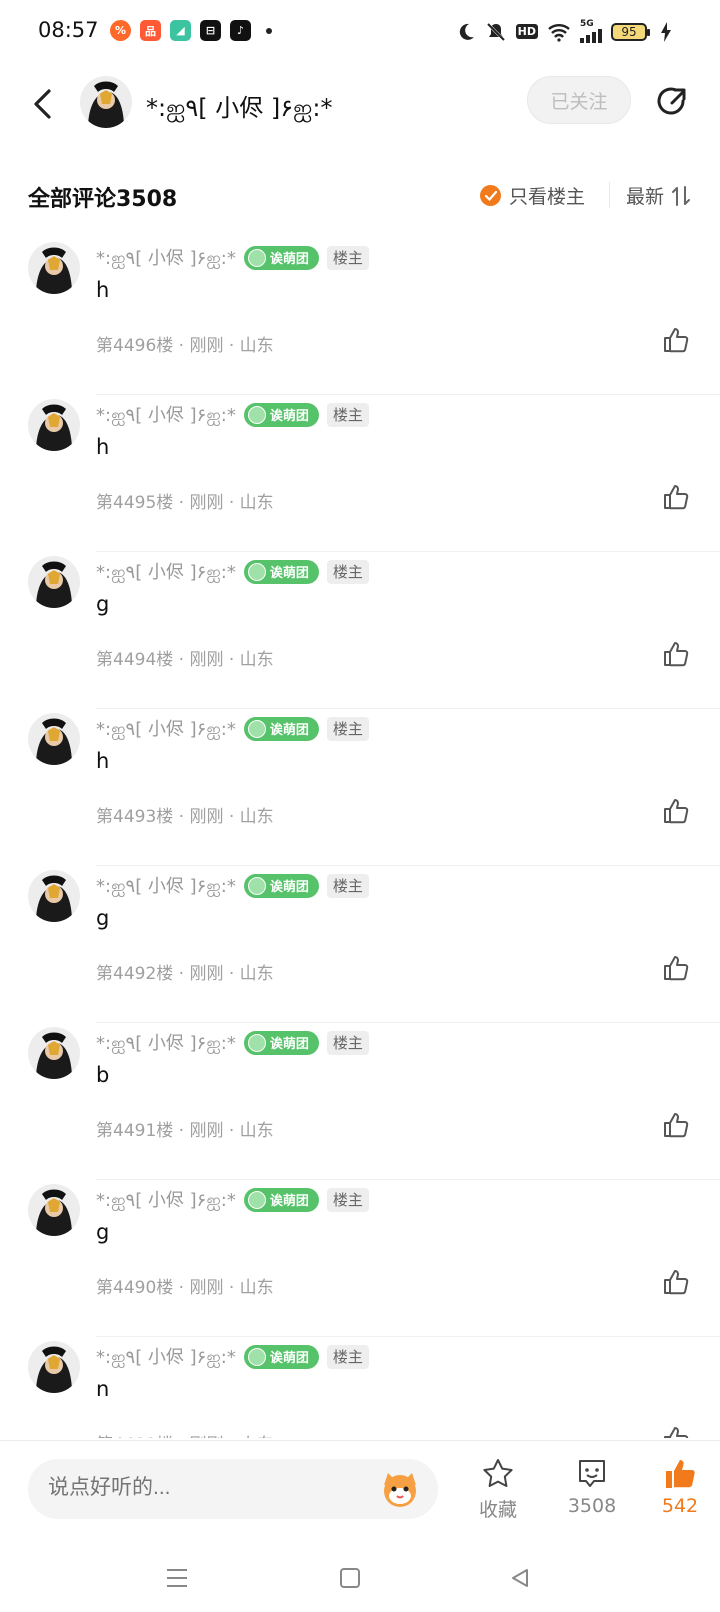 The height and width of the screenshot is (1612, 720). I want to click on comment-info: 第4494楼 · 刚刚 · 山东, so click(185, 660).